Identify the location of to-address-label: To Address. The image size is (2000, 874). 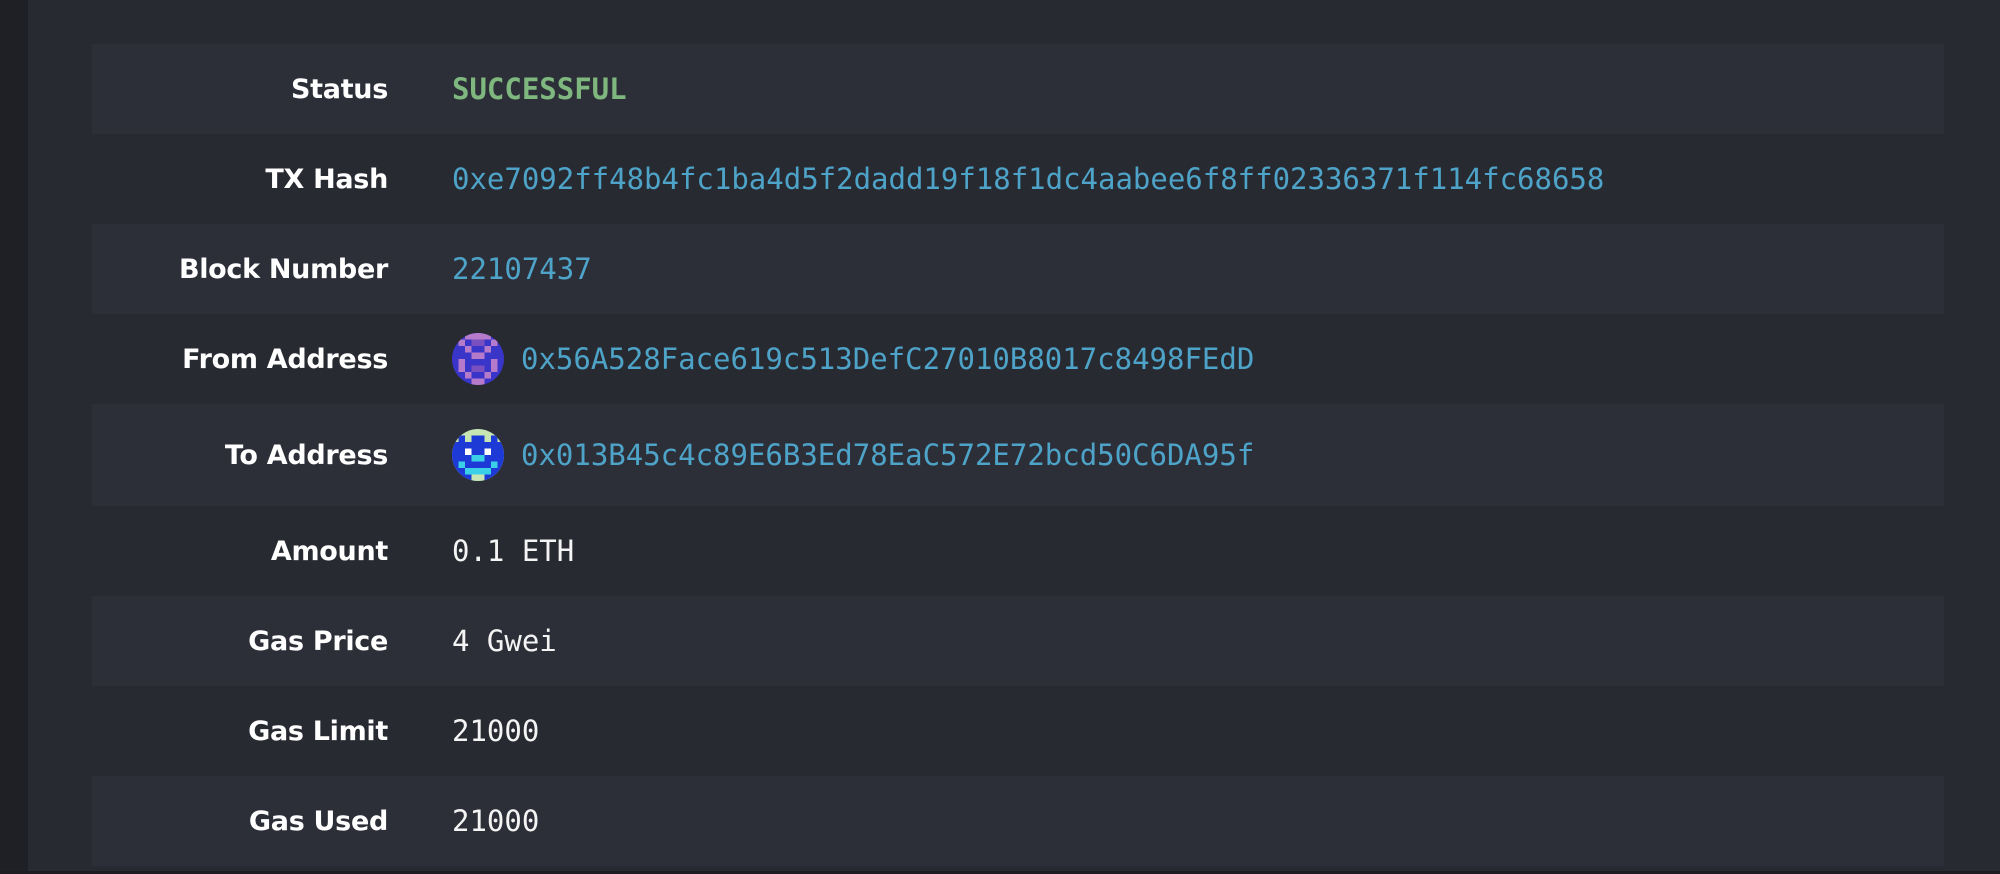
(306, 455).